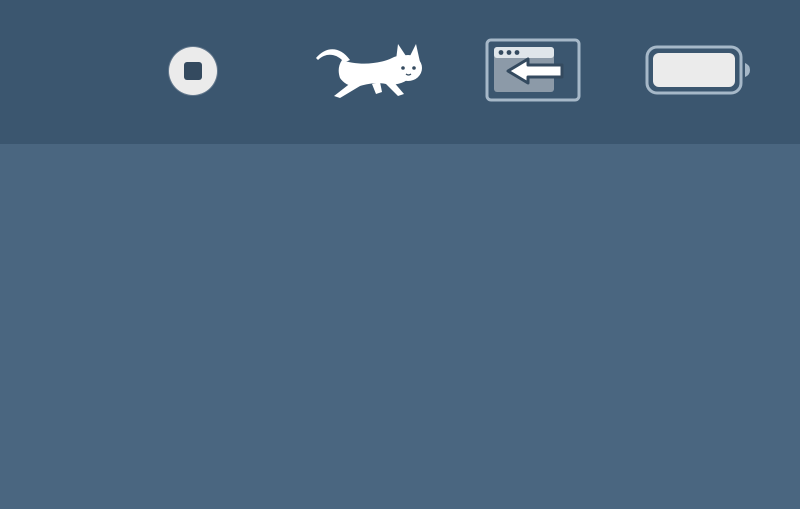 The height and width of the screenshot is (509, 800). I want to click on battery-icon, so click(697, 70).